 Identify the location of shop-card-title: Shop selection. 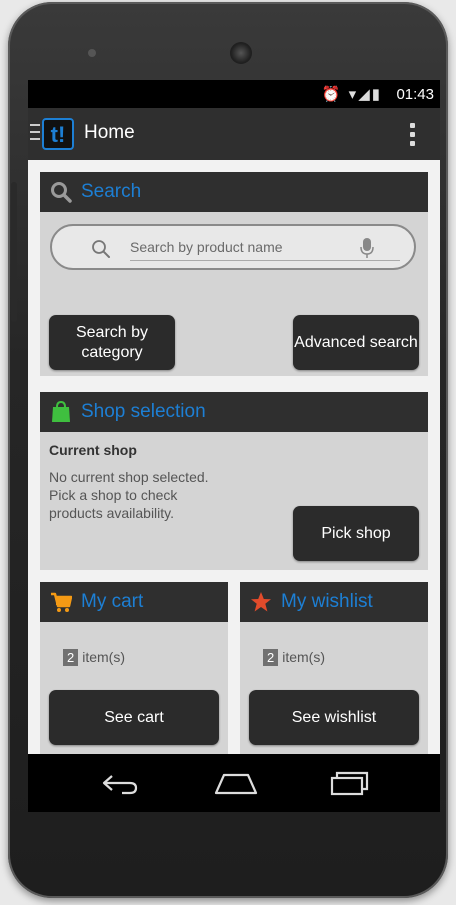
(143, 411).